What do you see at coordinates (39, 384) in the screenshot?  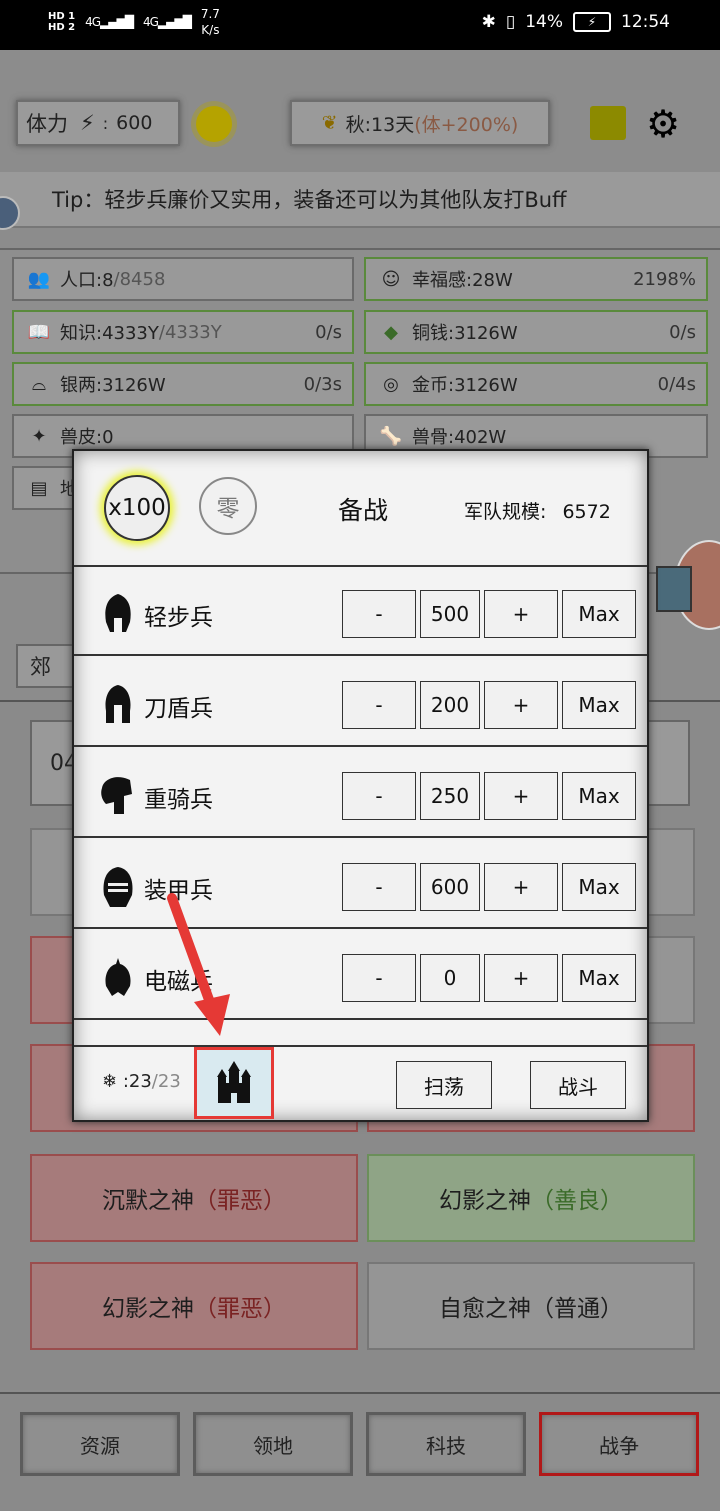 I see `ingot-icon: ⌓` at bounding box center [39, 384].